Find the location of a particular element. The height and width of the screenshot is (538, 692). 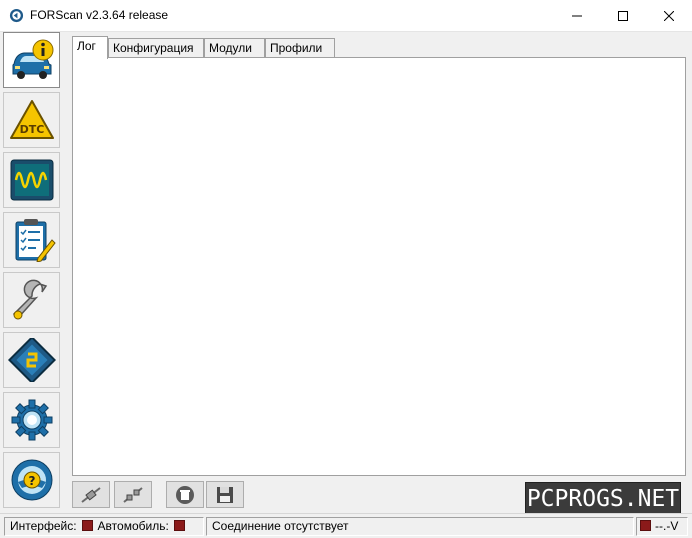

help-wheel-icon: ? is located at coordinates (31, 480).